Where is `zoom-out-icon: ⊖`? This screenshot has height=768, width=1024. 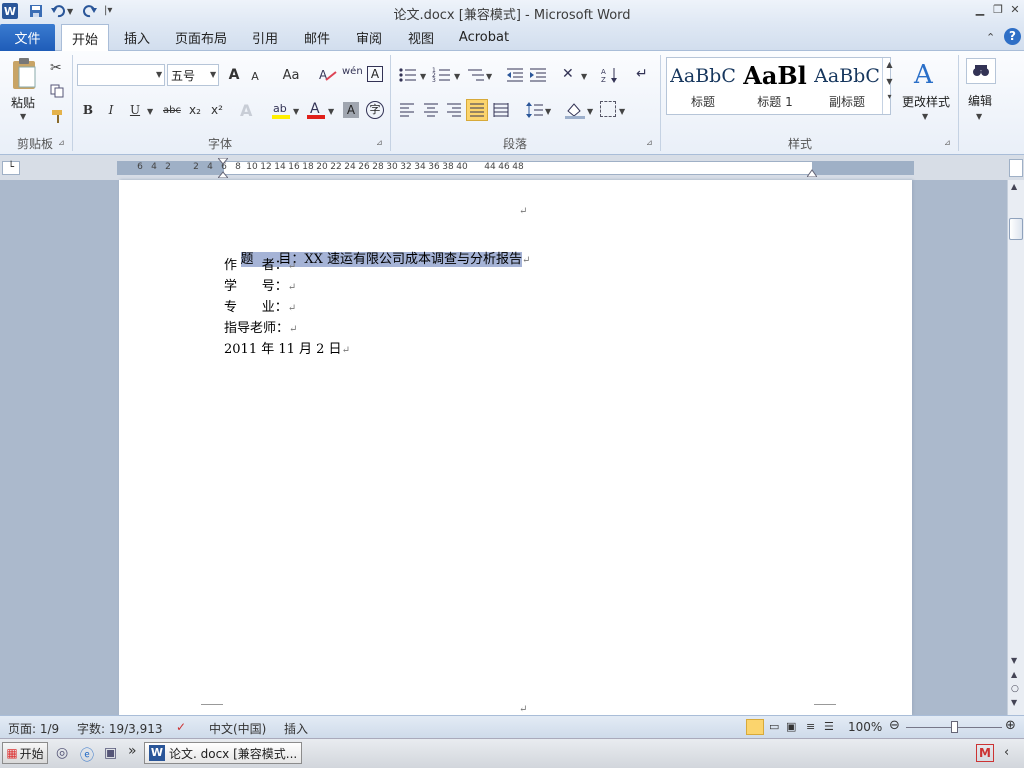
zoom-out-icon: ⊖ is located at coordinates (894, 725).